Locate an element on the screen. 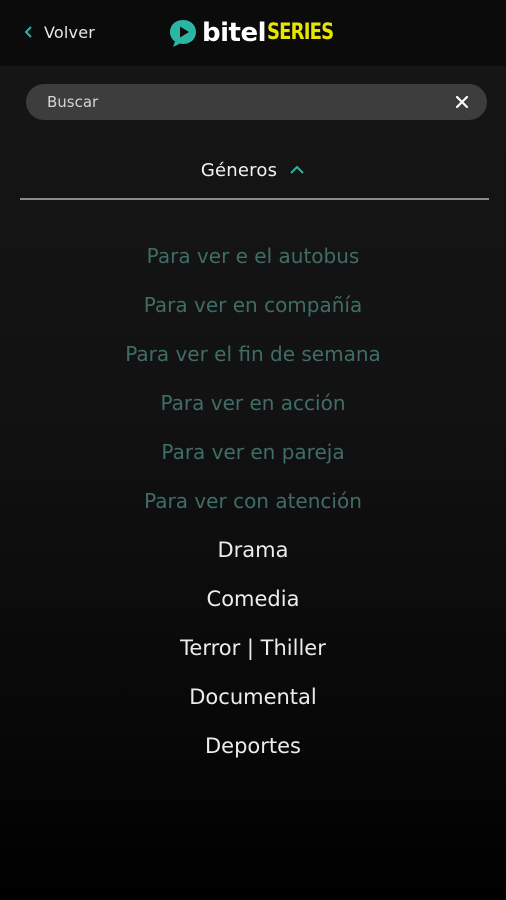 The height and width of the screenshot is (900, 506). genres-toggle: Géneros is located at coordinates (253, 170).